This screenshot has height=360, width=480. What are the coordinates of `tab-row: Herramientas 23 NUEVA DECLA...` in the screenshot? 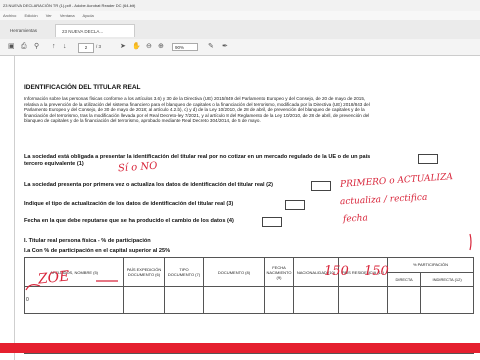 It's located at (240, 30).